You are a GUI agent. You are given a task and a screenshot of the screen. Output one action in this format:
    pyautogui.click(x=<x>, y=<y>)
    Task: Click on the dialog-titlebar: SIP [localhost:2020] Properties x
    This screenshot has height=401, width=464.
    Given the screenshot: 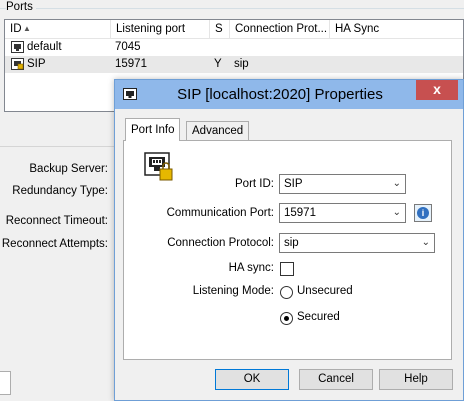 What is the action you would take?
    pyautogui.click(x=289, y=94)
    